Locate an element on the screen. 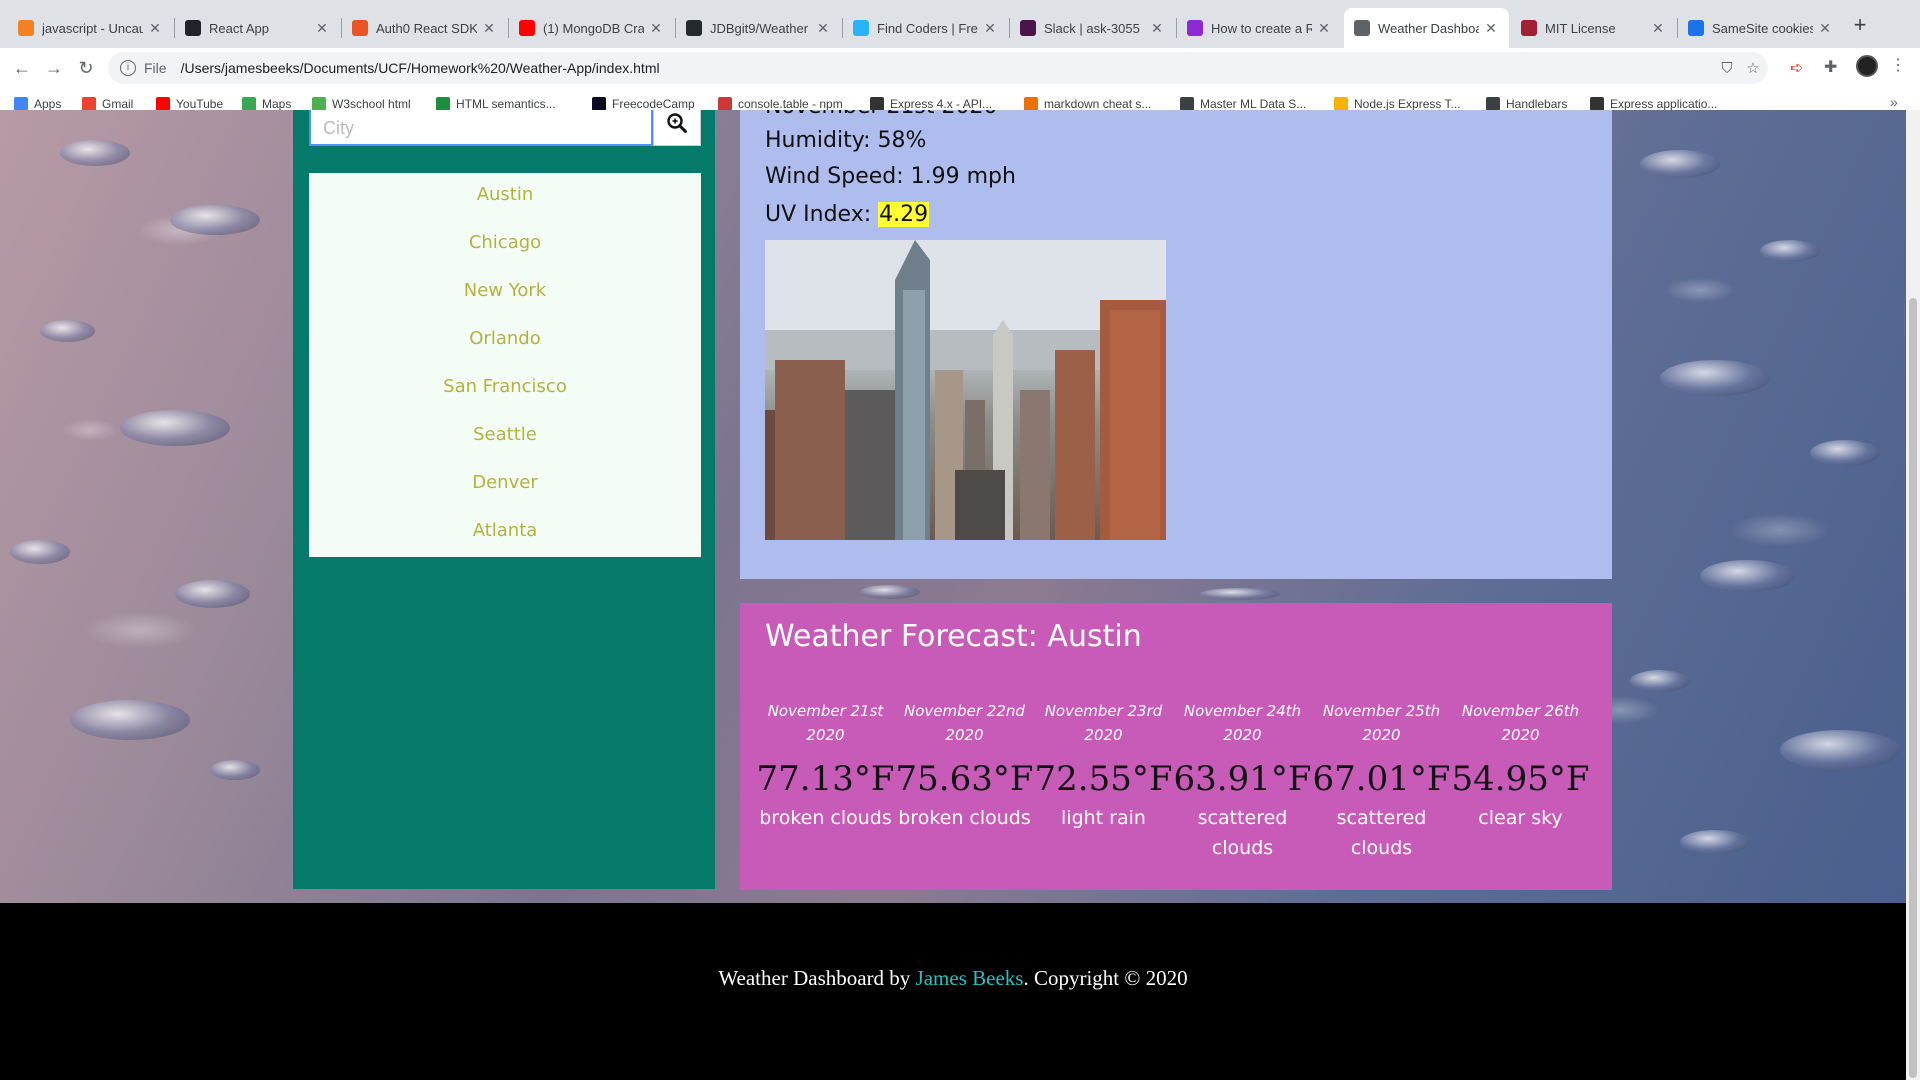 This screenshot has height=1080, width=1920. extensions-puzzle-icon: ✚ is located at coordinates (1830, 67).